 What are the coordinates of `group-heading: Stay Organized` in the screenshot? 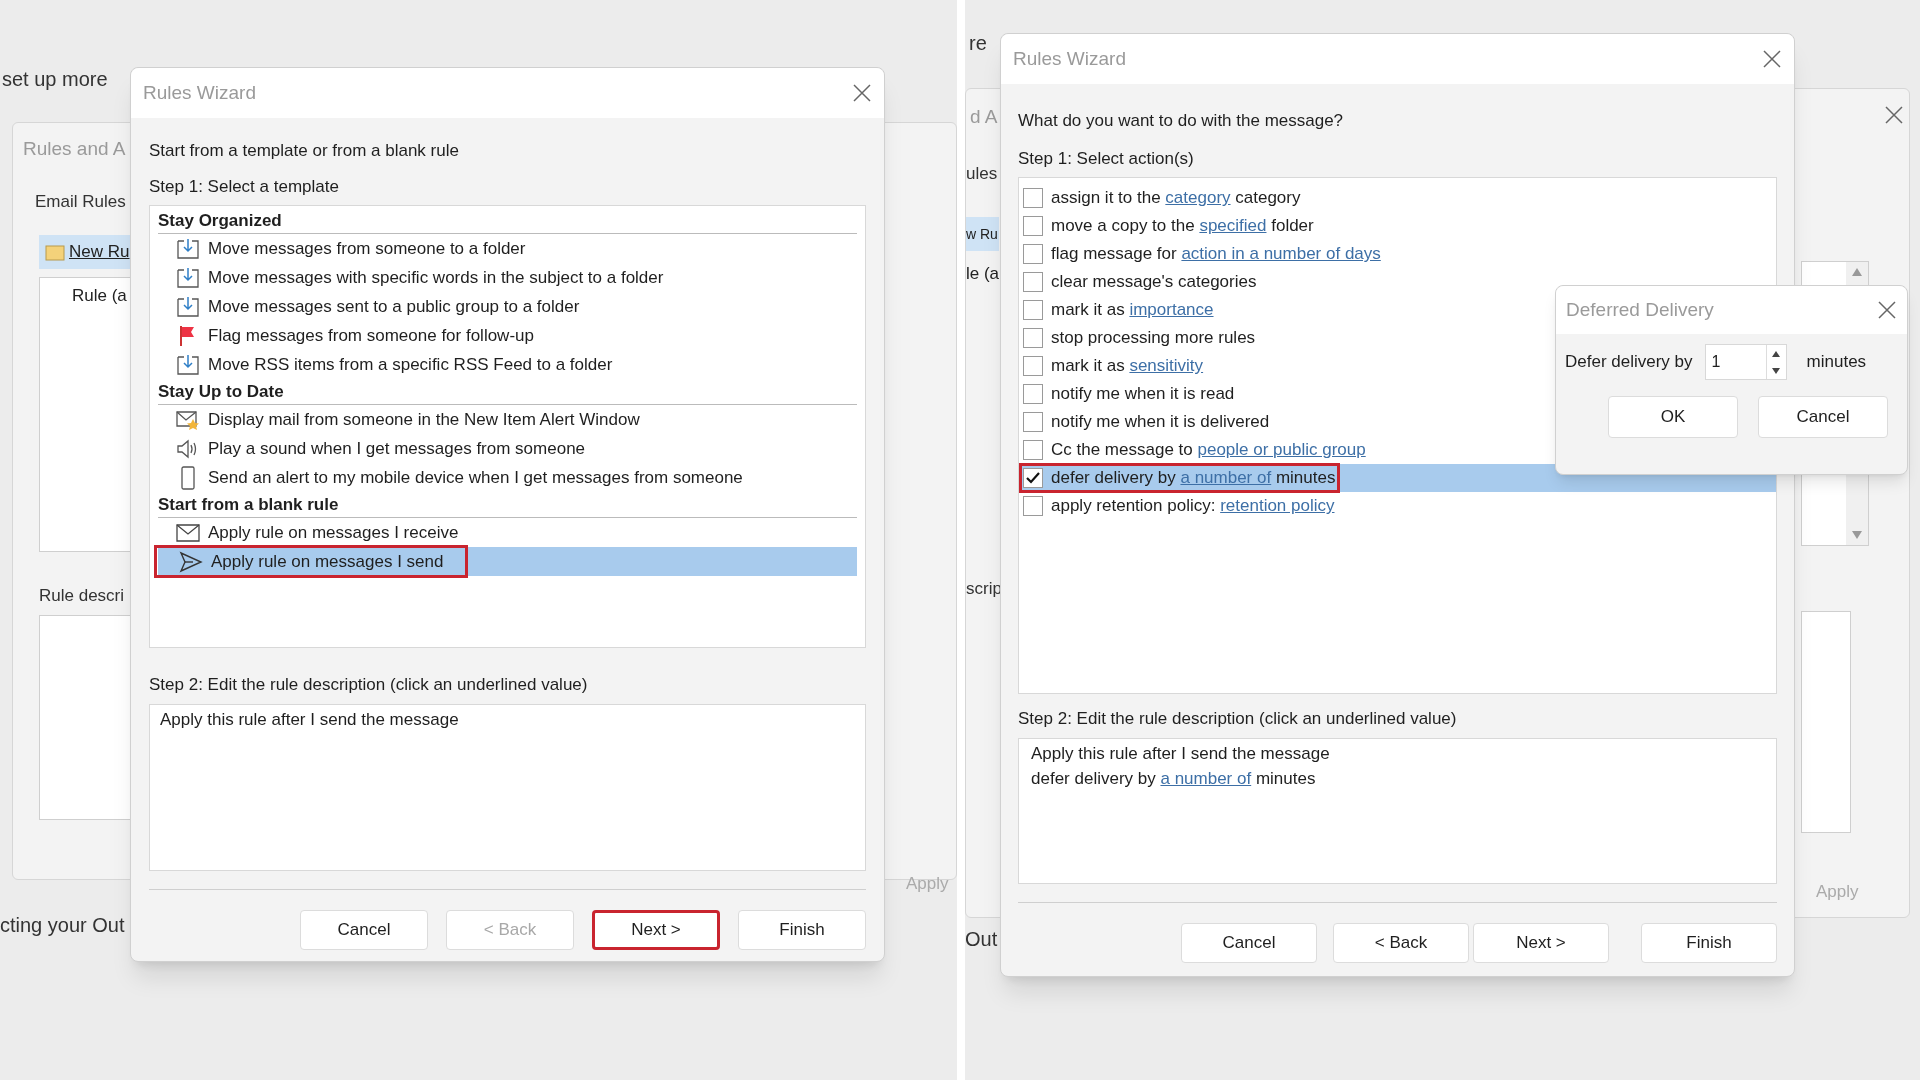 It's located at (507, 221).